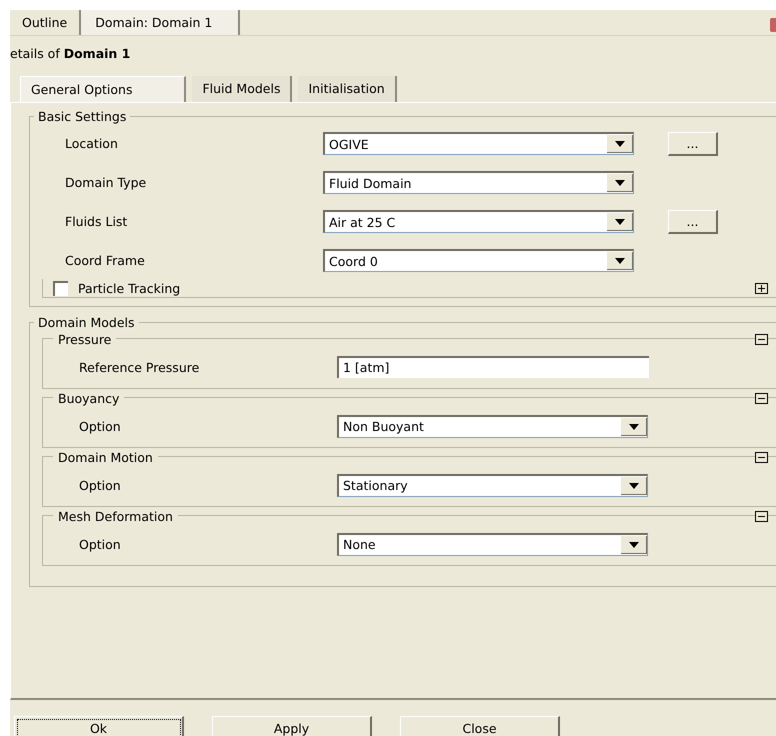  Describe the element at coordinates (492, 485) in the screenshot. I see `dropdown: Stationary` at that location.